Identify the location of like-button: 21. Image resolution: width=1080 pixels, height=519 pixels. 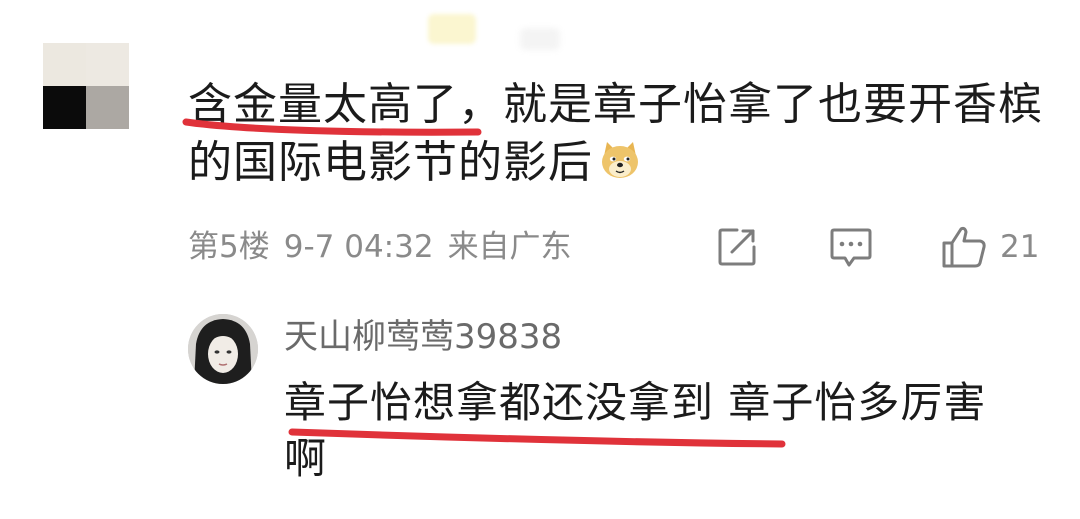
(989, 247).